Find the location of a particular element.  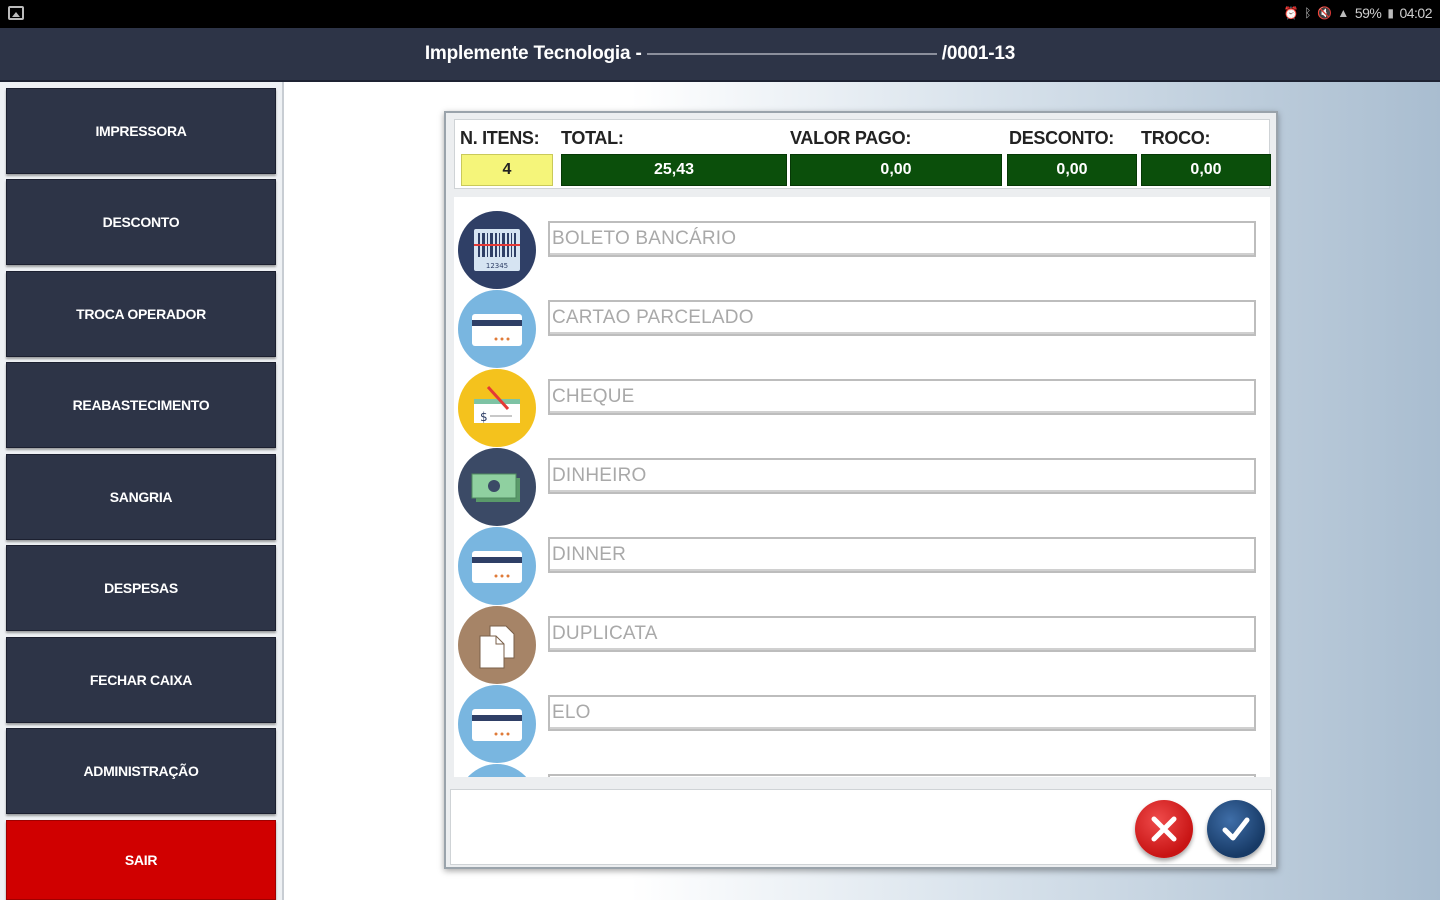

dinner-input: DINNER is located at coordinates (902, 555).